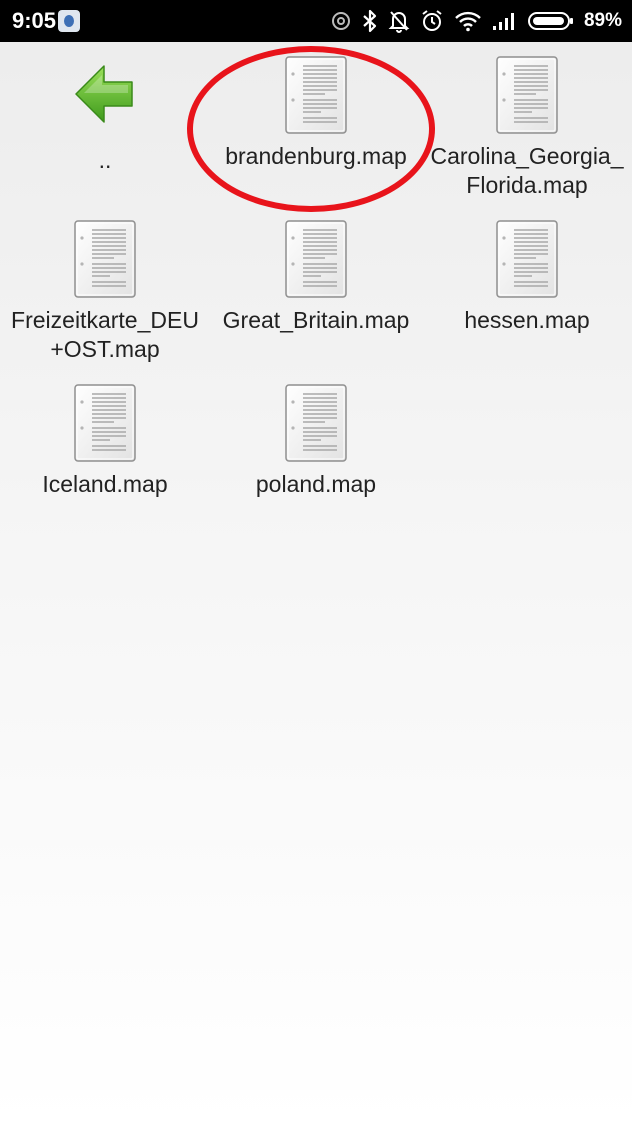 This screenshot has width=632, height=1125. What do you see at coordinates (468, 21) in the screenshot?
I see `wifi-icon` at bounding box center [468, 21].